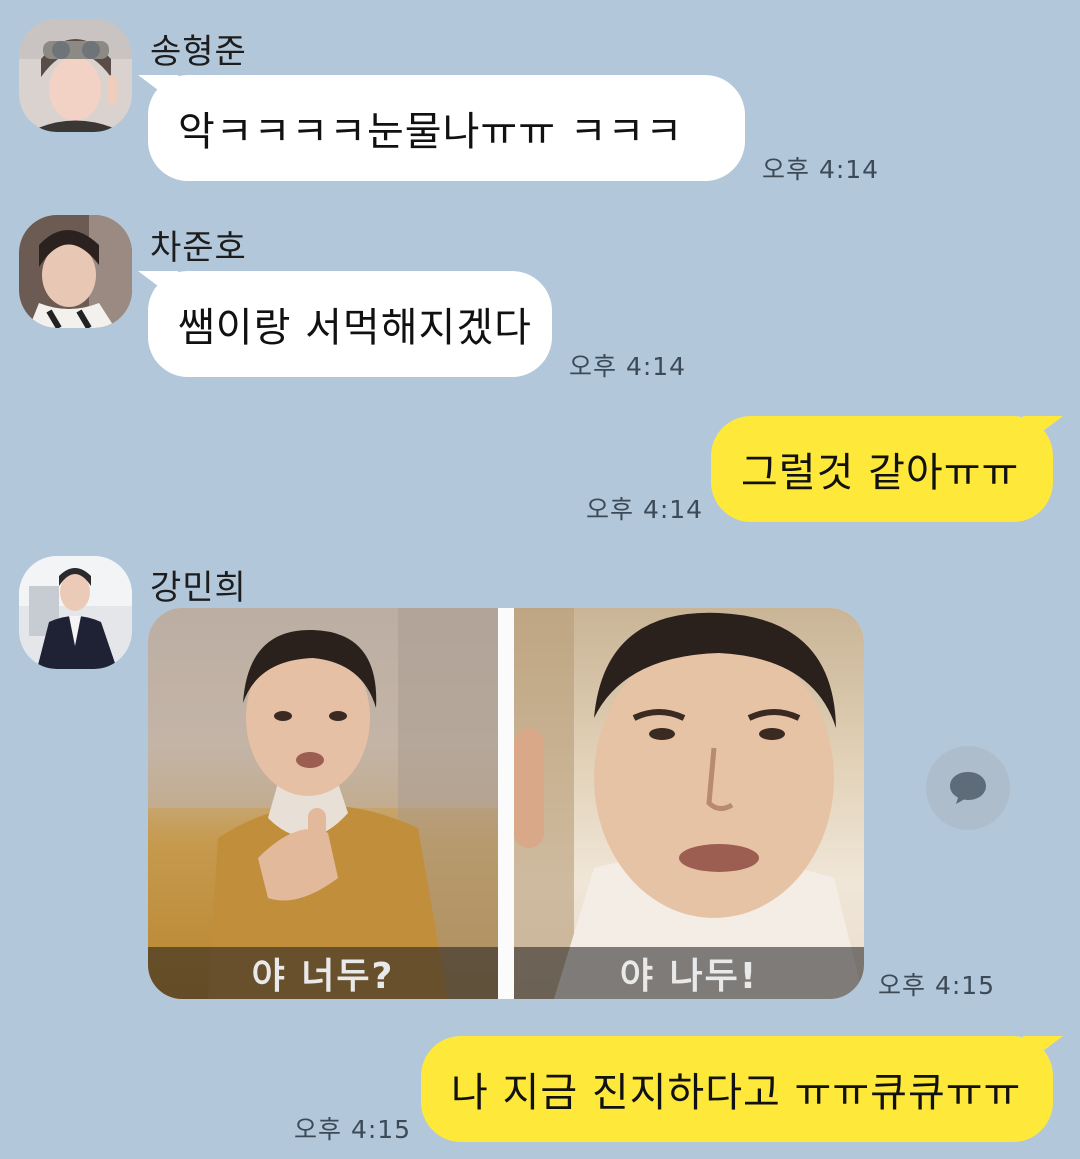 The height and width of the screenshot is (1159, 1080). I want to click on image-caption: 야 나두!, so click(689, 976).